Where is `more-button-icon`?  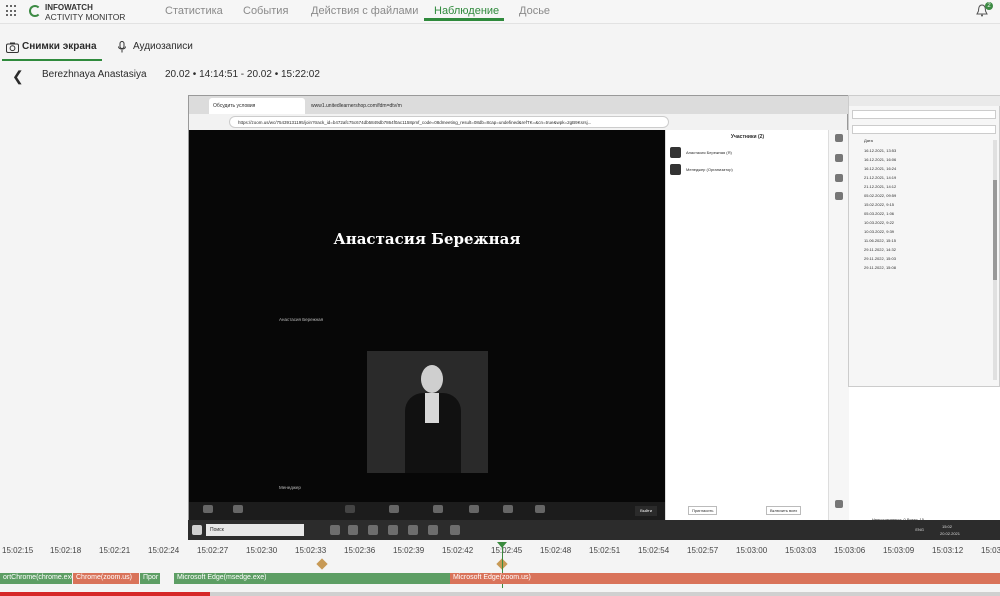 more-button-icon is located at coordinates (540, 509).